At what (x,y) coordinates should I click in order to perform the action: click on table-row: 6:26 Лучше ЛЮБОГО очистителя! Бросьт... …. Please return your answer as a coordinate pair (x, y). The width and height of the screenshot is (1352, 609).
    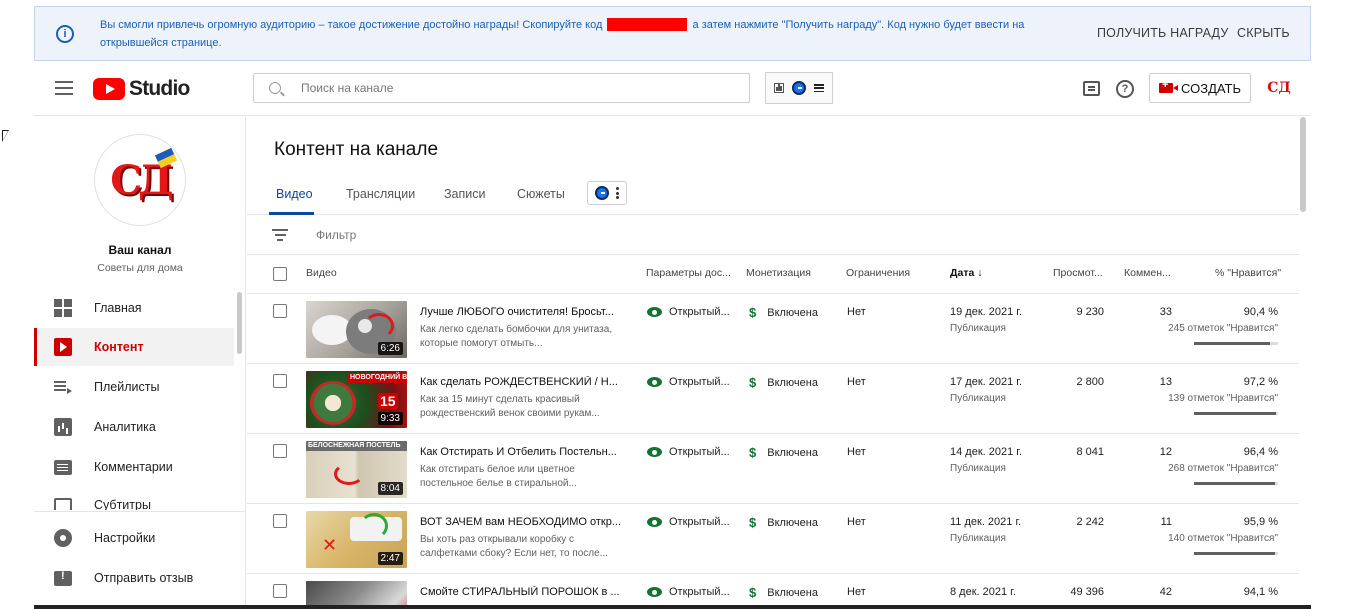
    Looking at the image, I should click on (773, 329).